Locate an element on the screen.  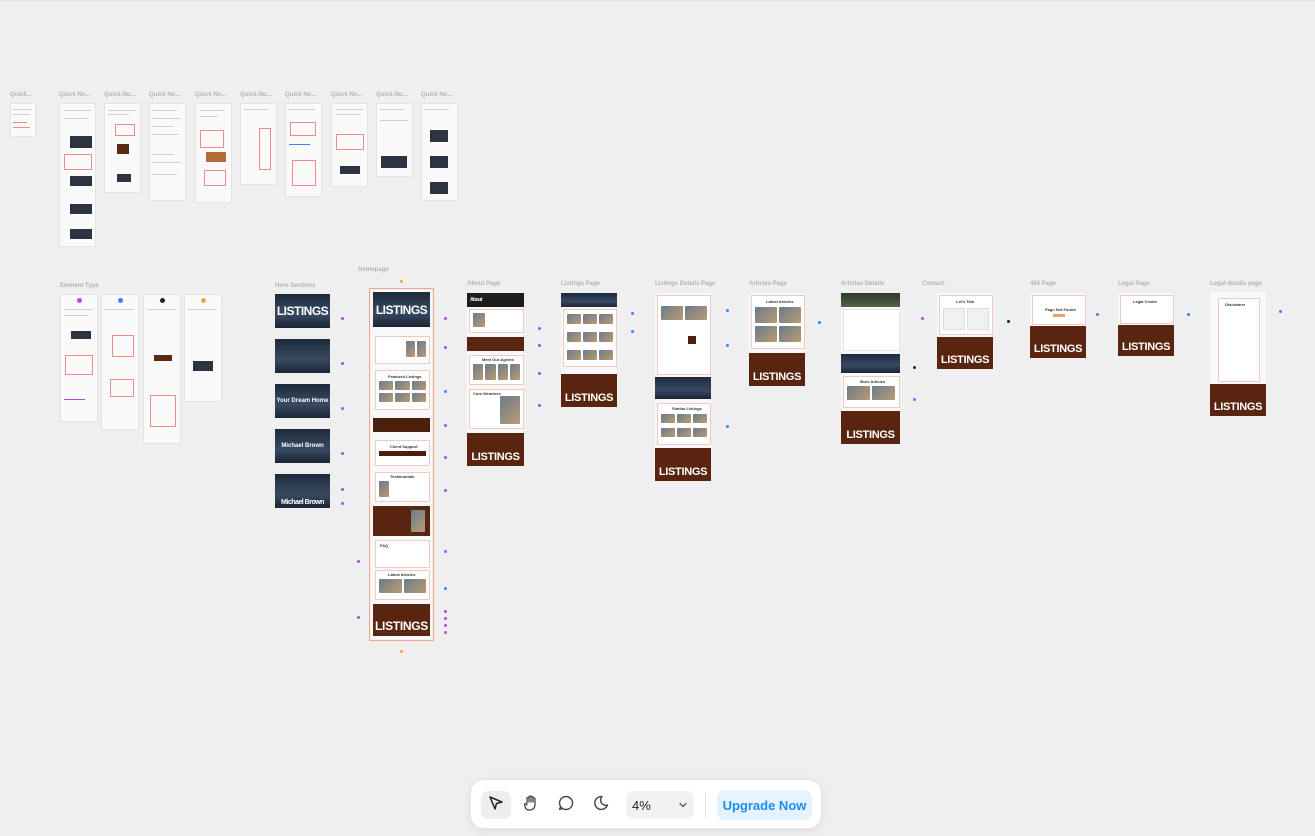
dark-mode-toggle is located at coordinates (601, 805).